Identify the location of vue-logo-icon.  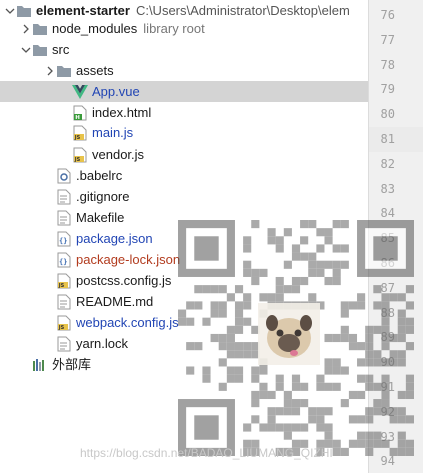
(80, 92).